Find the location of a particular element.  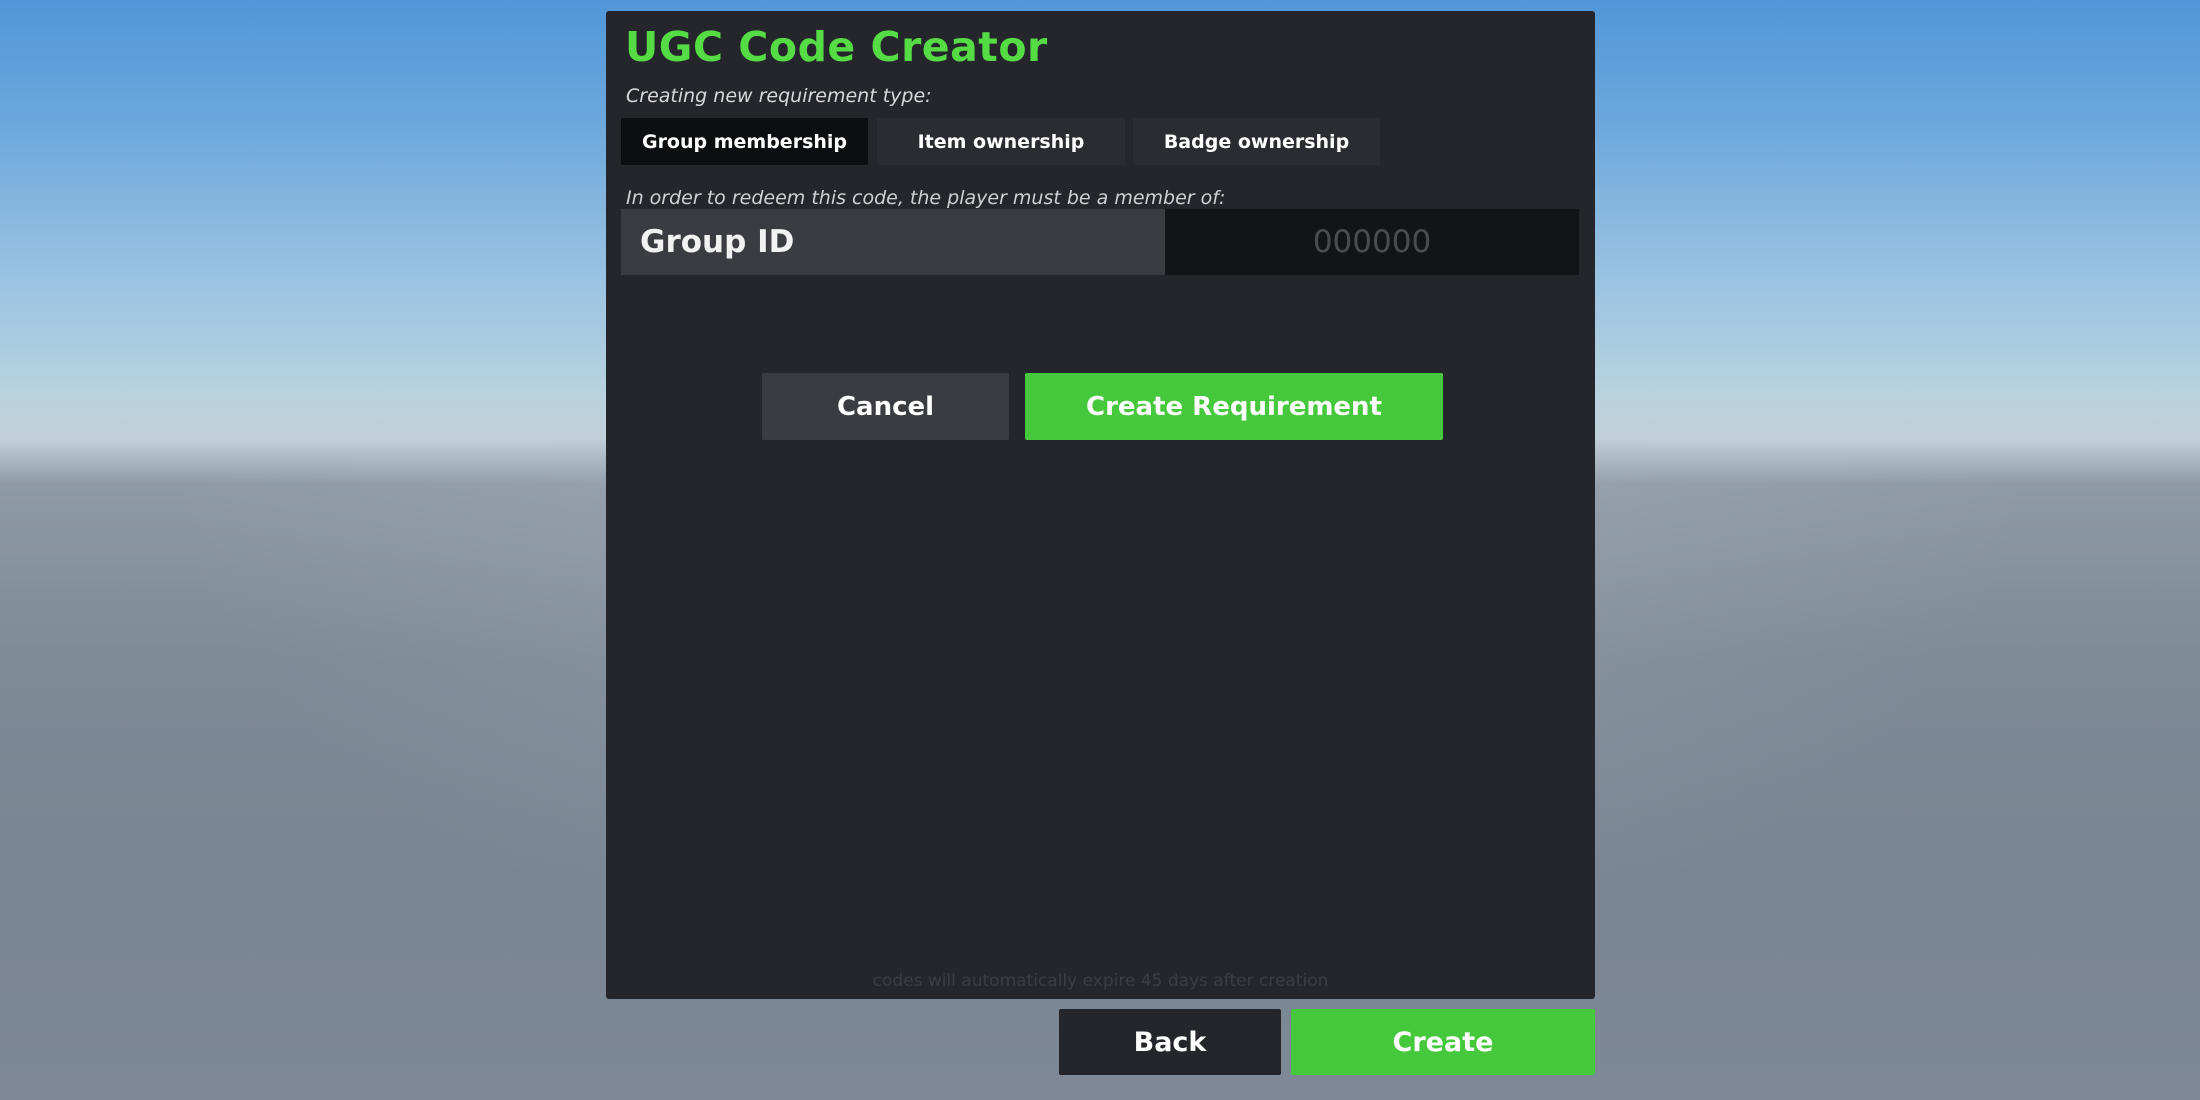

cancel-button: Cancel is located at coordinates (885, 406).